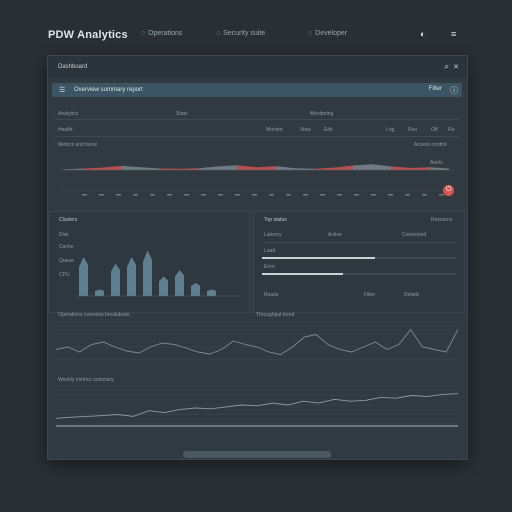 The height and width of the screenshot is (512, 512). I want to click on info-icon: ⓘ, so click(454, 90).